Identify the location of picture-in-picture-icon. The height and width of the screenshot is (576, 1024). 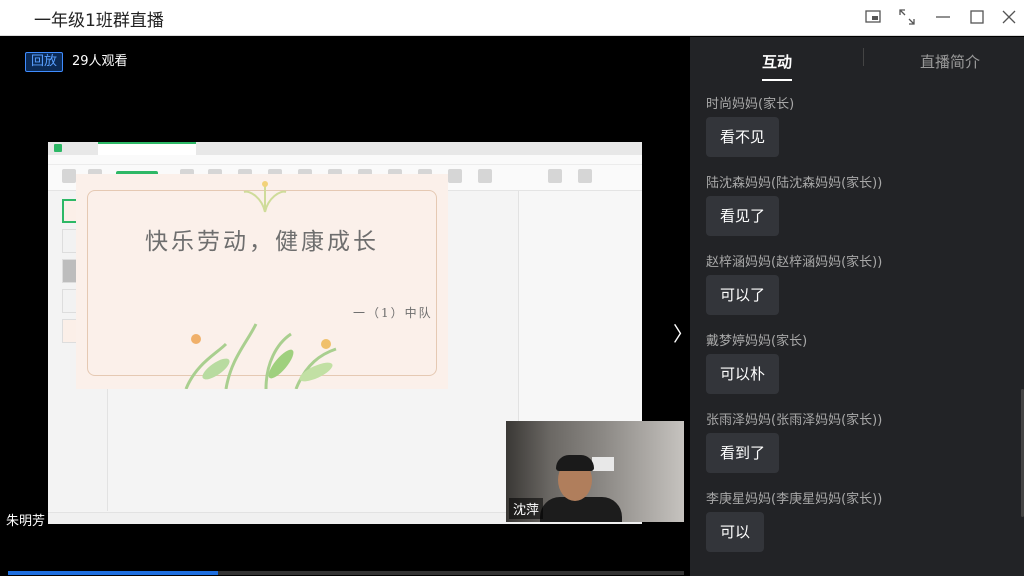
(873, 17).